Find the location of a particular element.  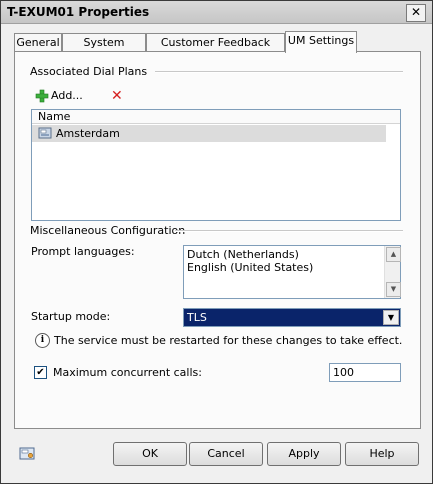

max-calls-input: 100 is located at coordinates (365, 372).